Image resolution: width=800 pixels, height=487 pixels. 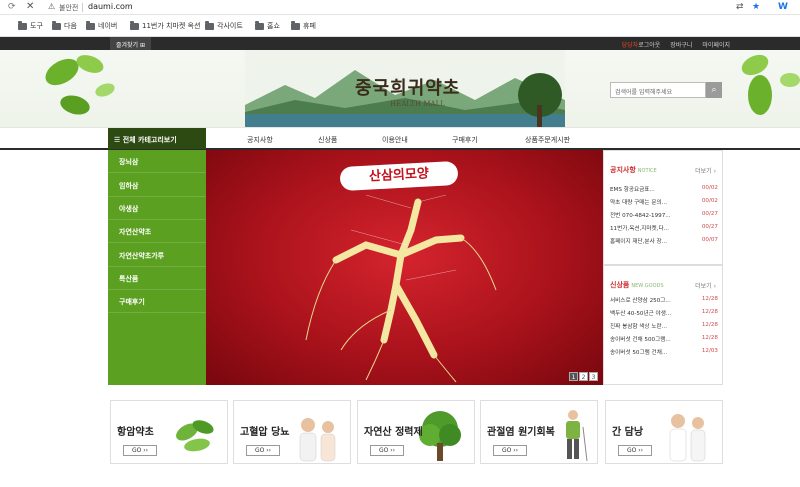 I want to click on banner-page: 3, so click(x=593, y=376).